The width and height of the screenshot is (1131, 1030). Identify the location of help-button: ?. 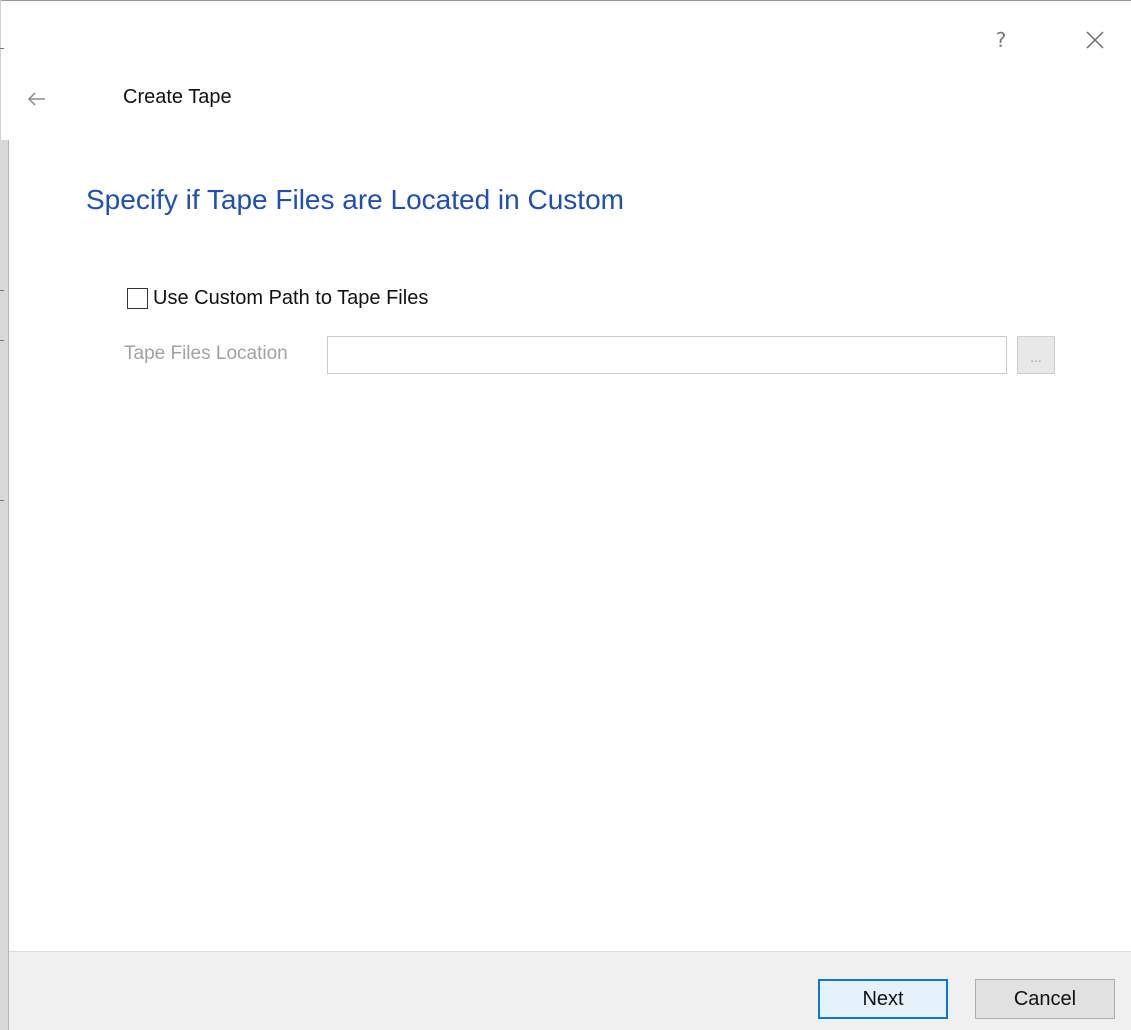
(1001, 40).